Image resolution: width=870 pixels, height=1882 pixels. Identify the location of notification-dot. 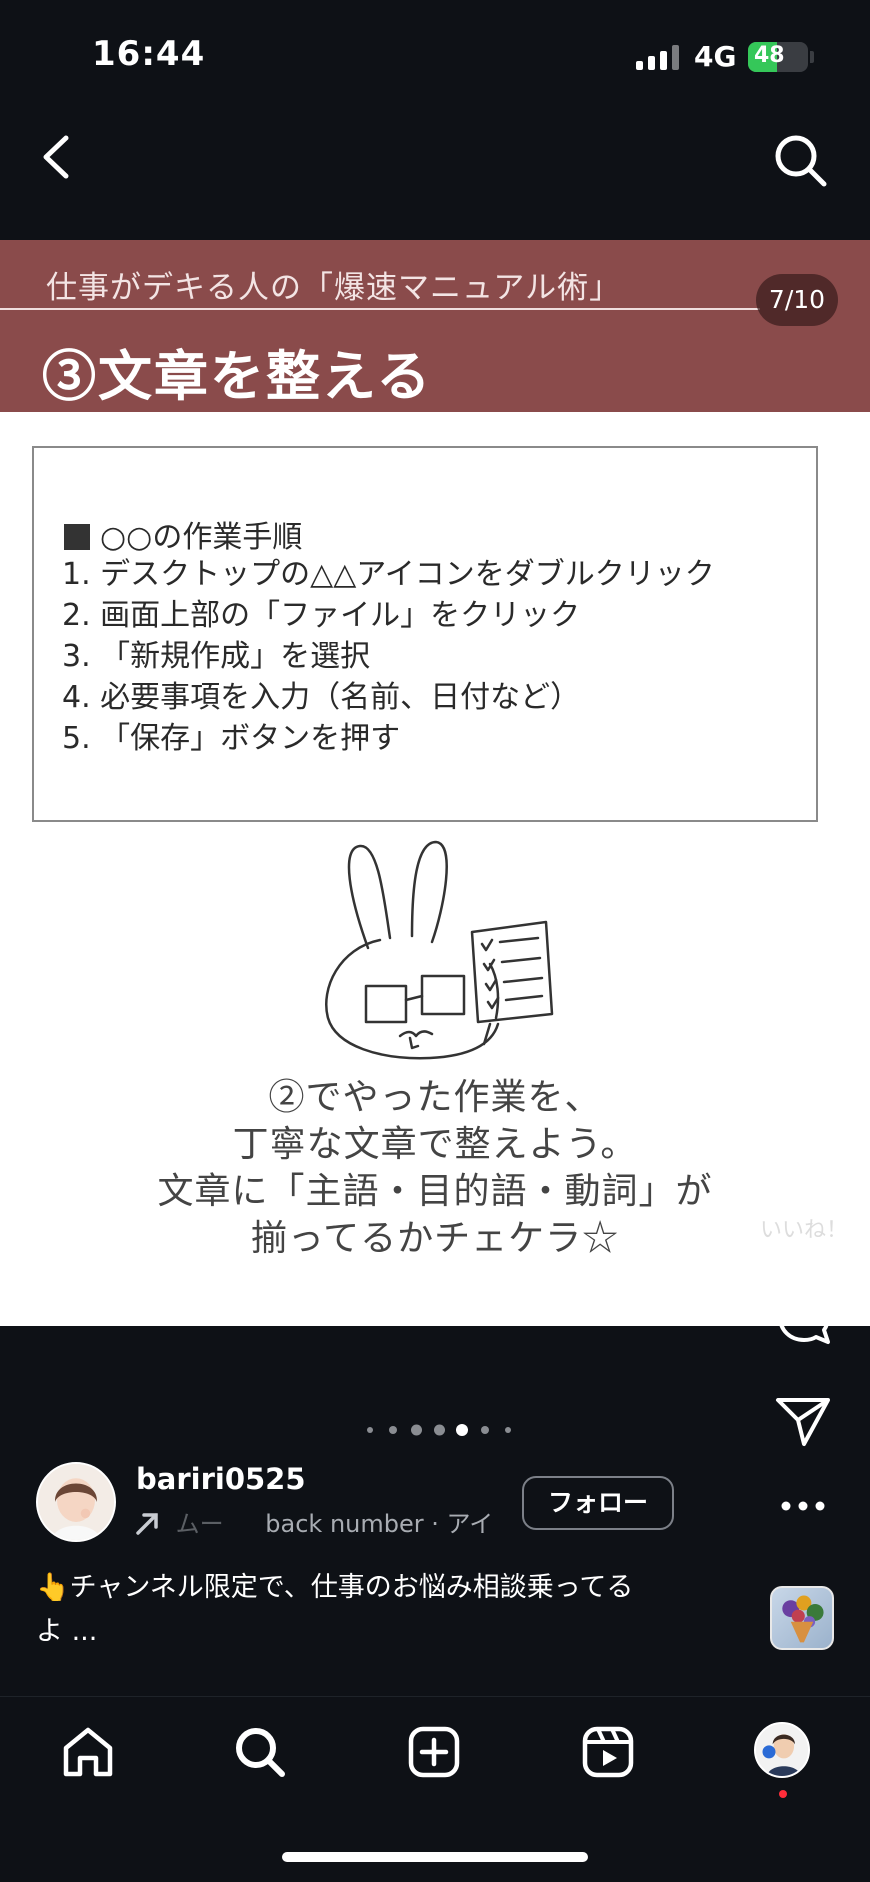
(783, 1794).